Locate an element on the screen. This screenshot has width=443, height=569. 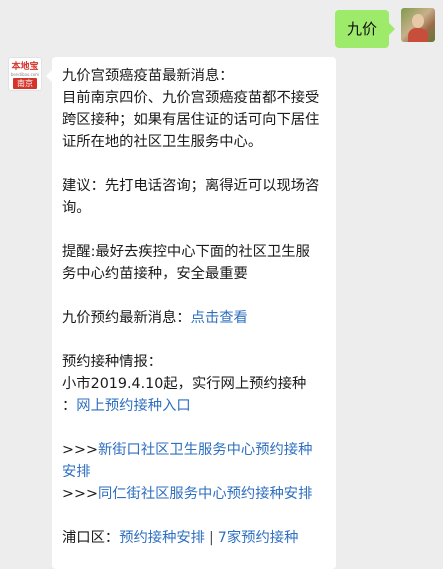
booking-info-colon: ： is located at coordinates (69, 406).